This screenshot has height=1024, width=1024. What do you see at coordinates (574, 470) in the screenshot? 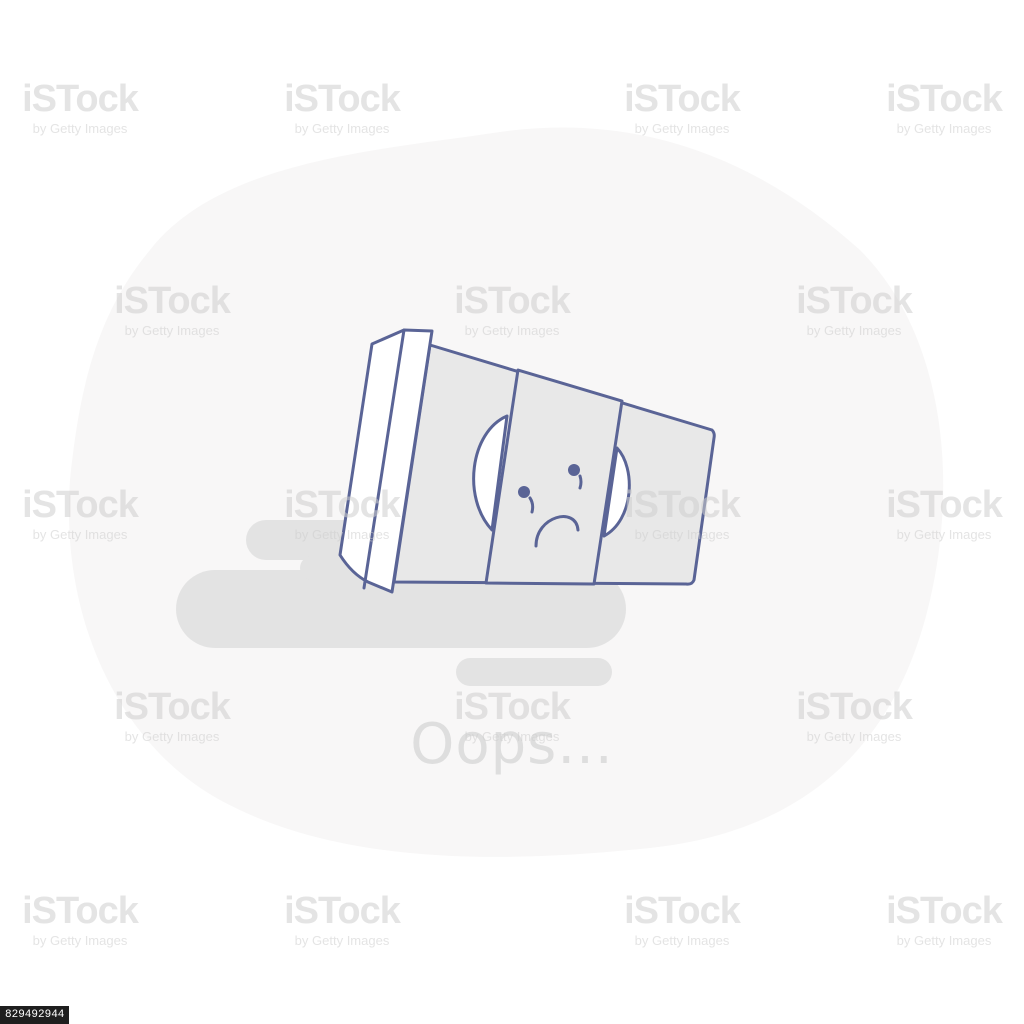
I see `right-eye` at bounding box center [574, 470].